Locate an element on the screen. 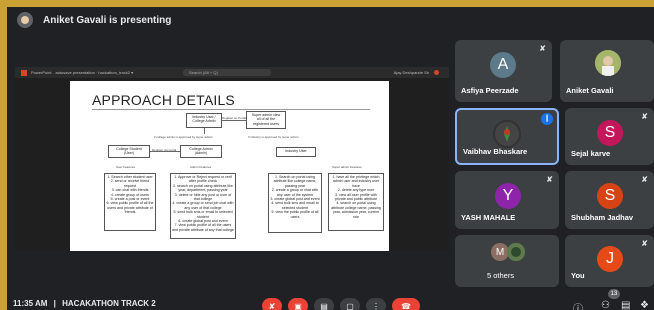 The image size is (654, 310). participant-tile: A ✘ Asfiya Peerzade is located at coordinates (503, 71).